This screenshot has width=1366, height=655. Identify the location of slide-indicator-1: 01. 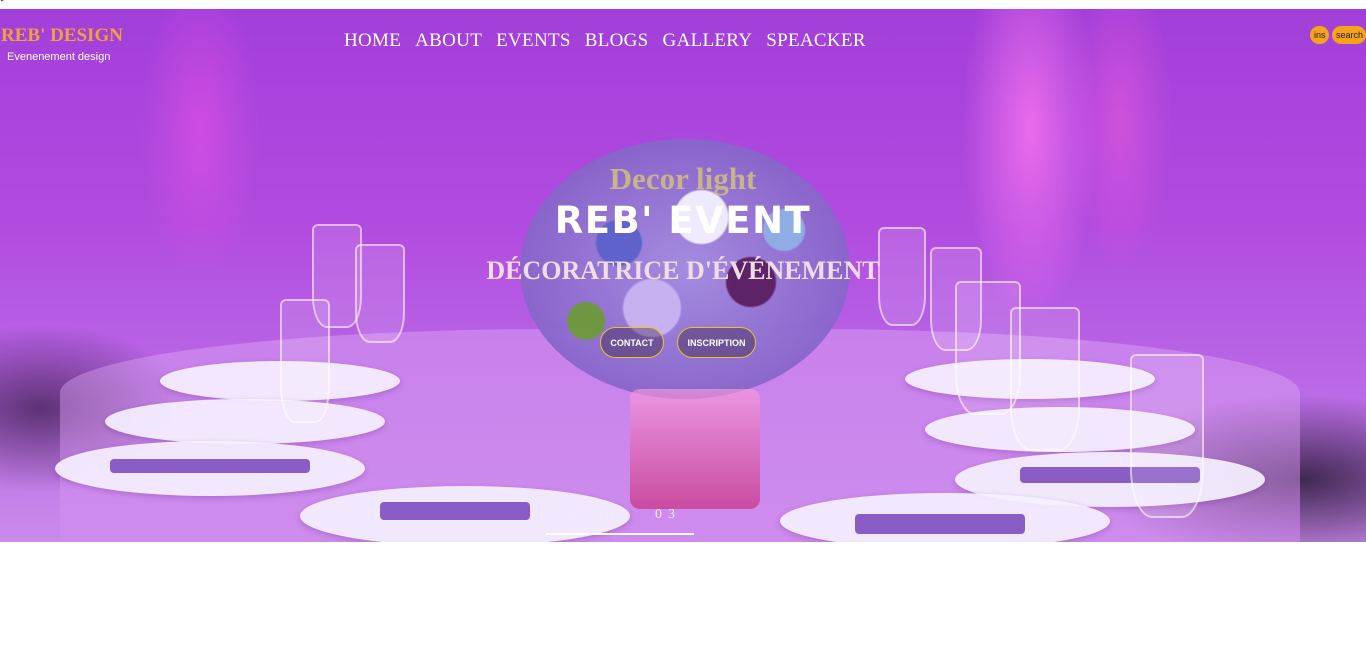
(569, 515).